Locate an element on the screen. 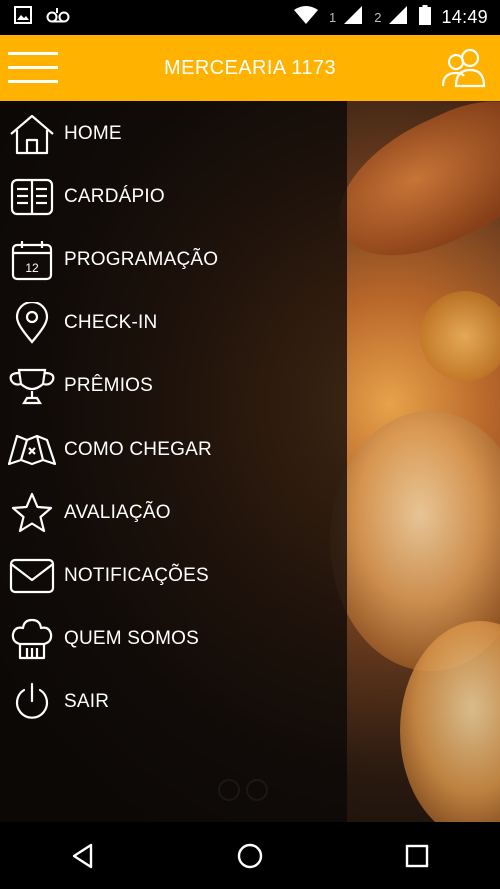 This screenshot has width=500, height=889. drawer-item-label: COMO CHEGAR is located at coordinates (138, 449).